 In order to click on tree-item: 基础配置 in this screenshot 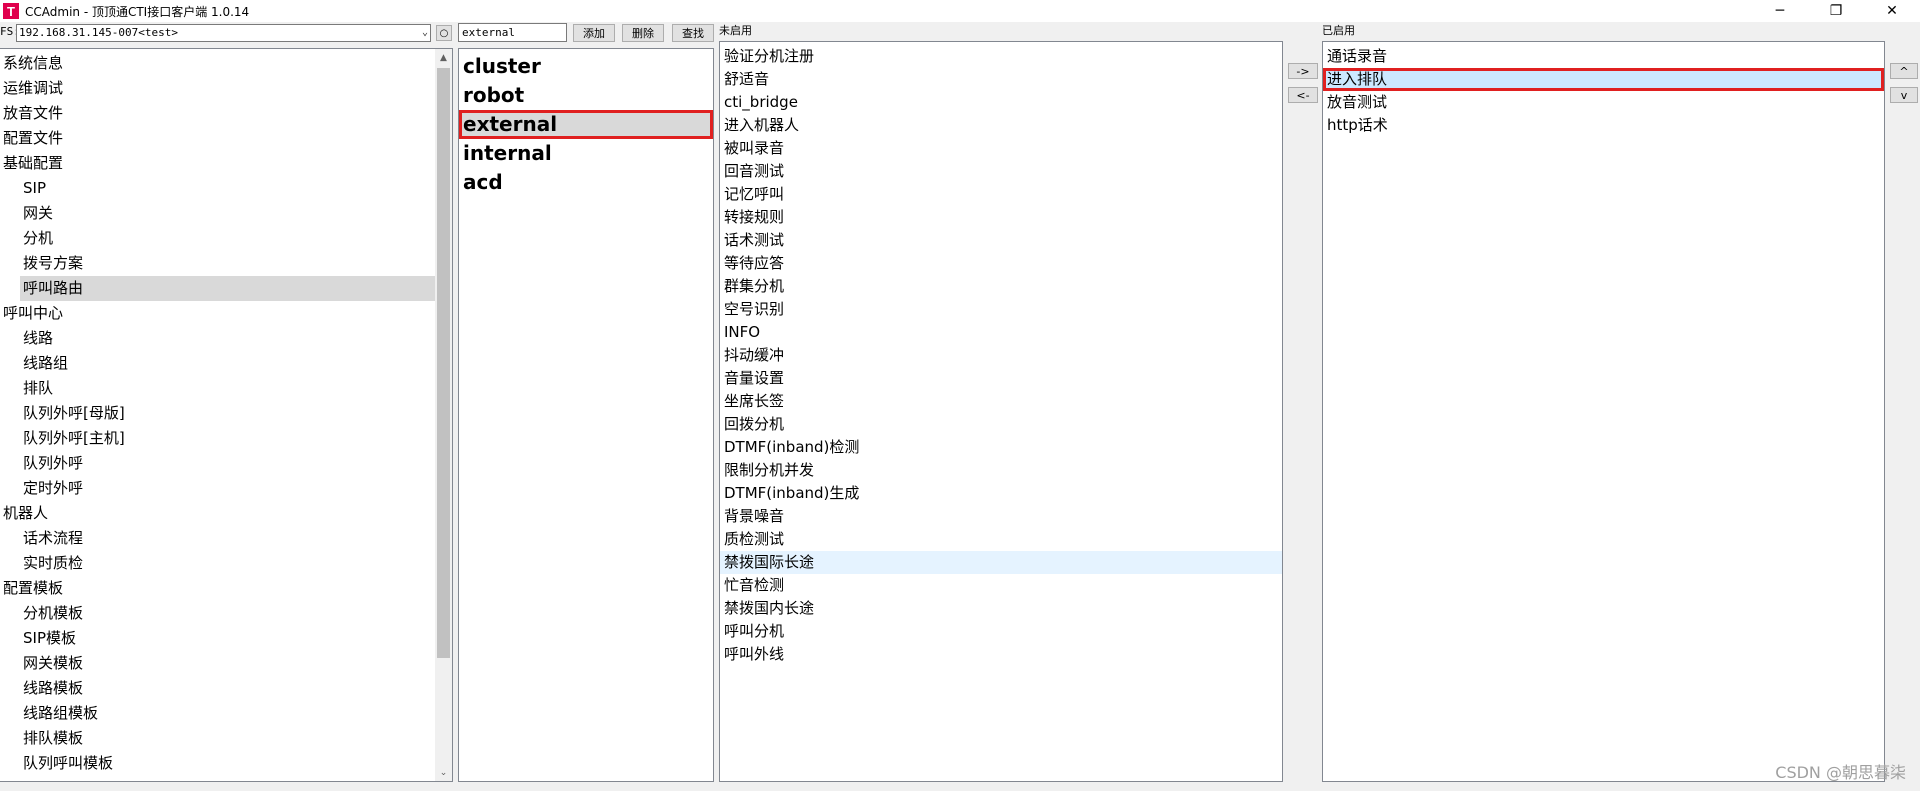, I will do `click(226, 163)`.